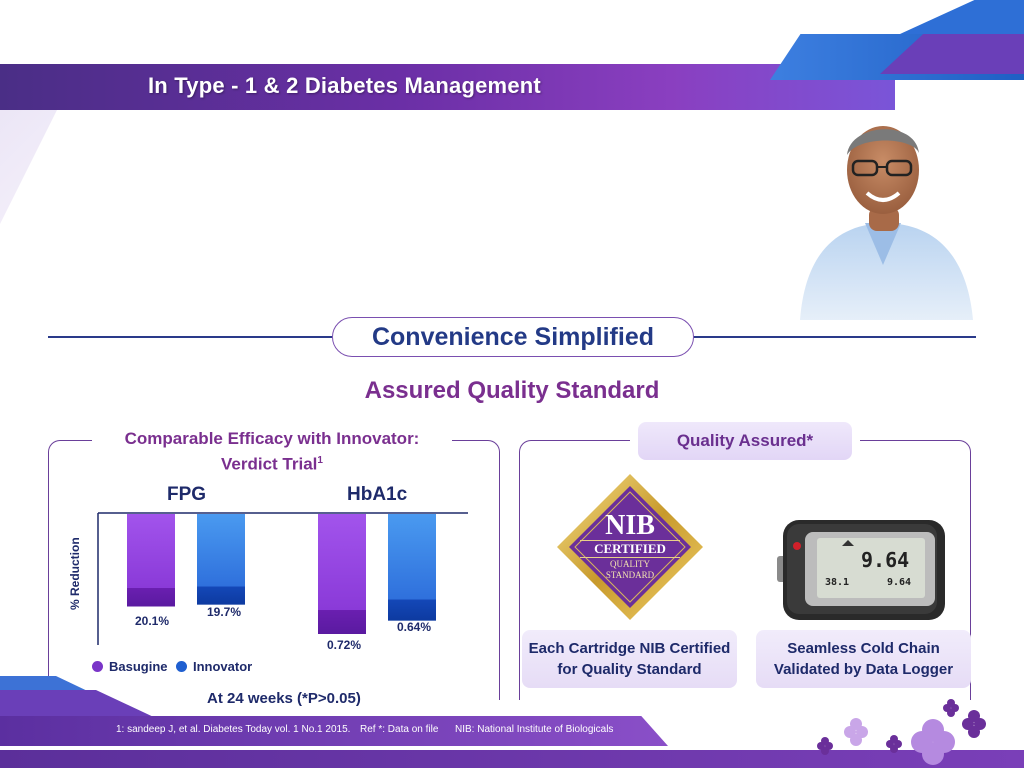 The image size is (1024, 768). Describe the element at coordinates (152, 621) in the screenshot. I see `value-label: 20.1%` at that location.